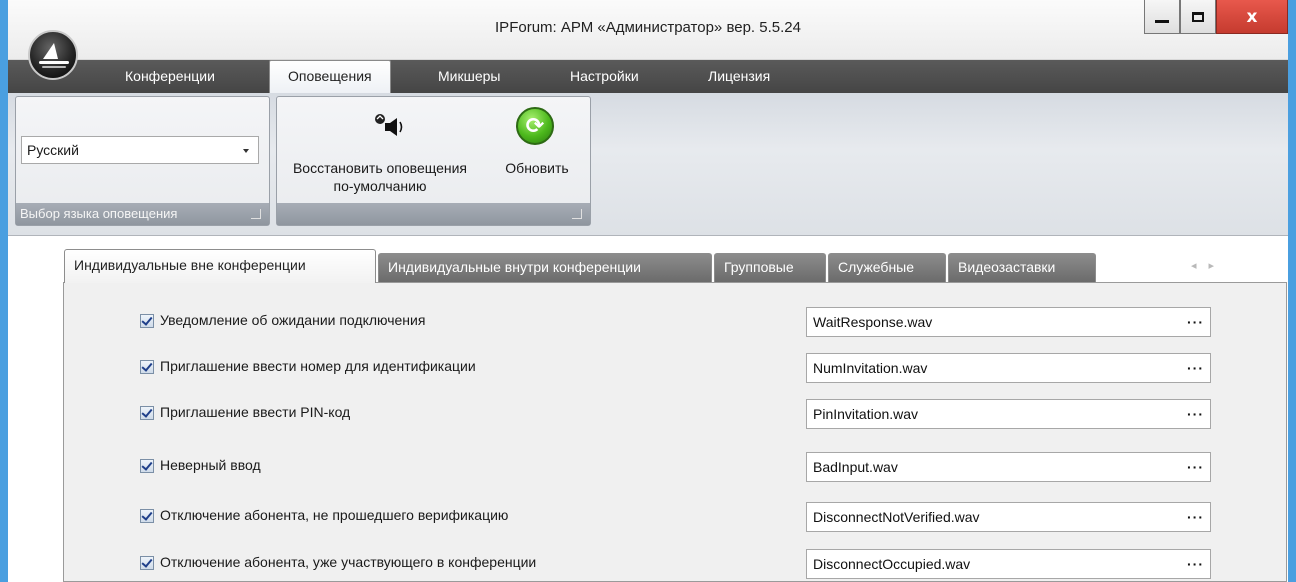 The height and width of the screenshot is (582, 1296). I want to click on sound-file-field: PinInvitation.wav ···, so click(1008, 414).